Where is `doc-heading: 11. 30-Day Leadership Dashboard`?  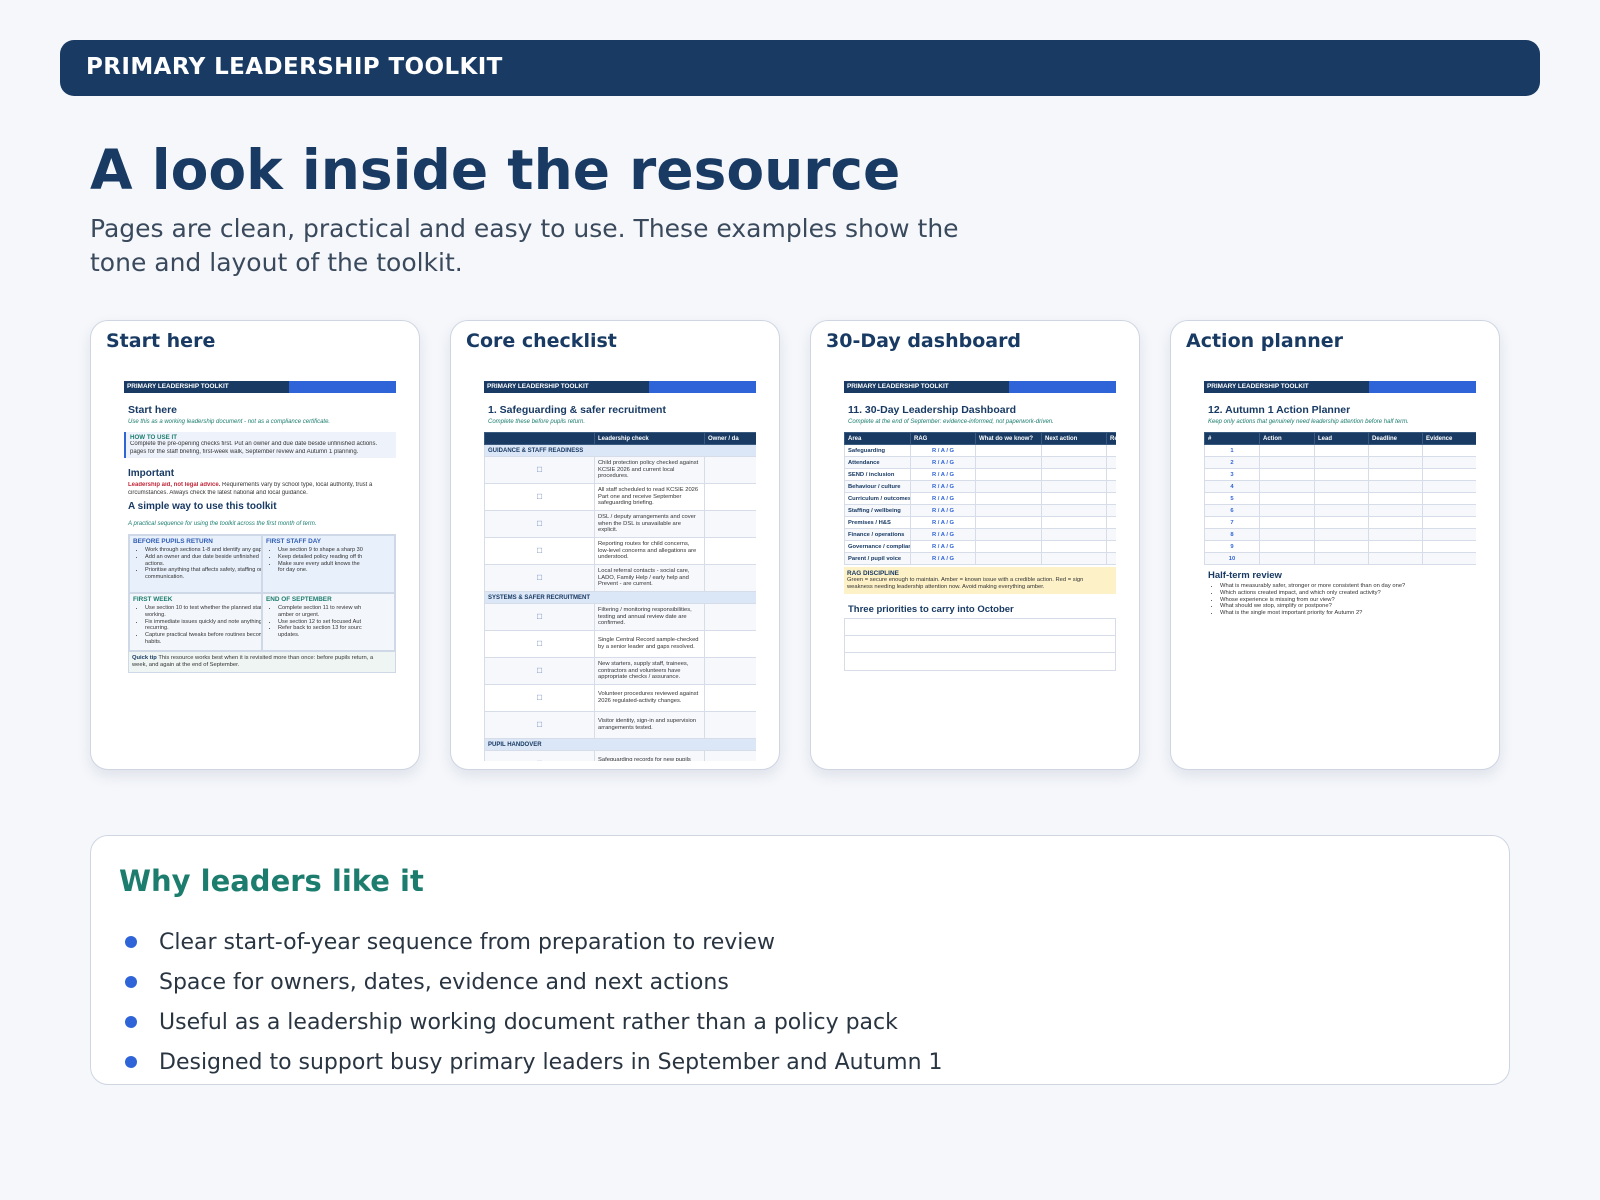 doc-heading: 11. 30-Day Leadership Dashboard is located at coordinates (932, 410).